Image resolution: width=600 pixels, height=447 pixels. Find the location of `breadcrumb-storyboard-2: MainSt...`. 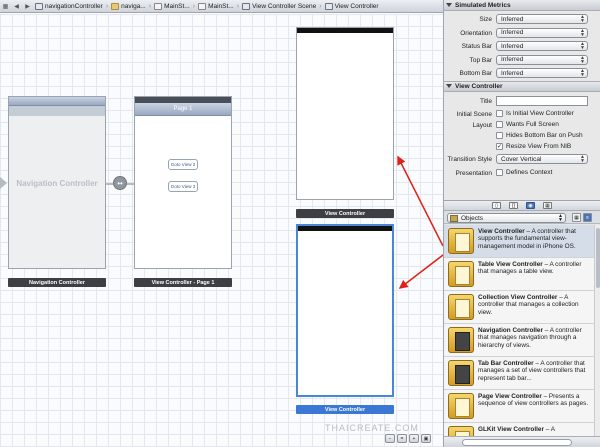

breadcrumb-storyboard-2: MainSt... is located at coordinates (216, 6).